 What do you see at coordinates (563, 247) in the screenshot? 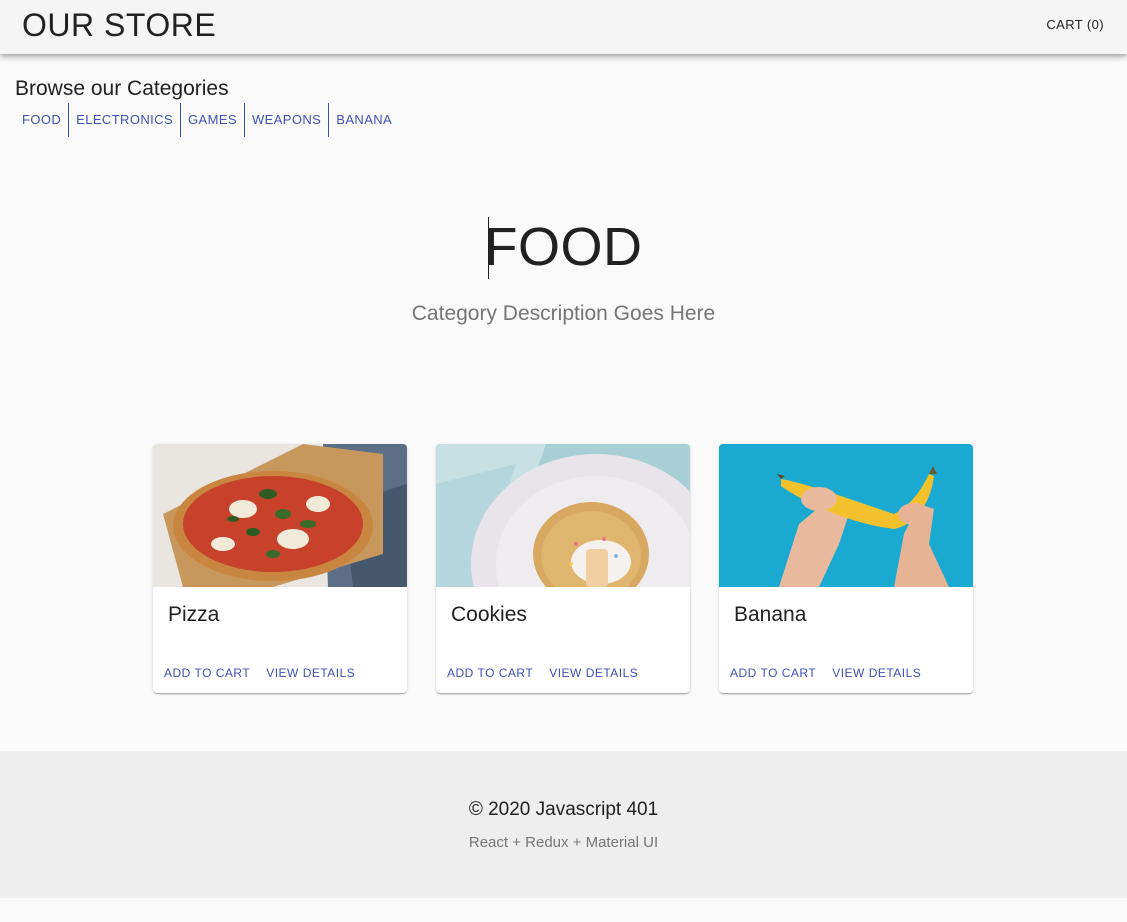
I see `category-title: FOOD` at bounding box center [563, 247].